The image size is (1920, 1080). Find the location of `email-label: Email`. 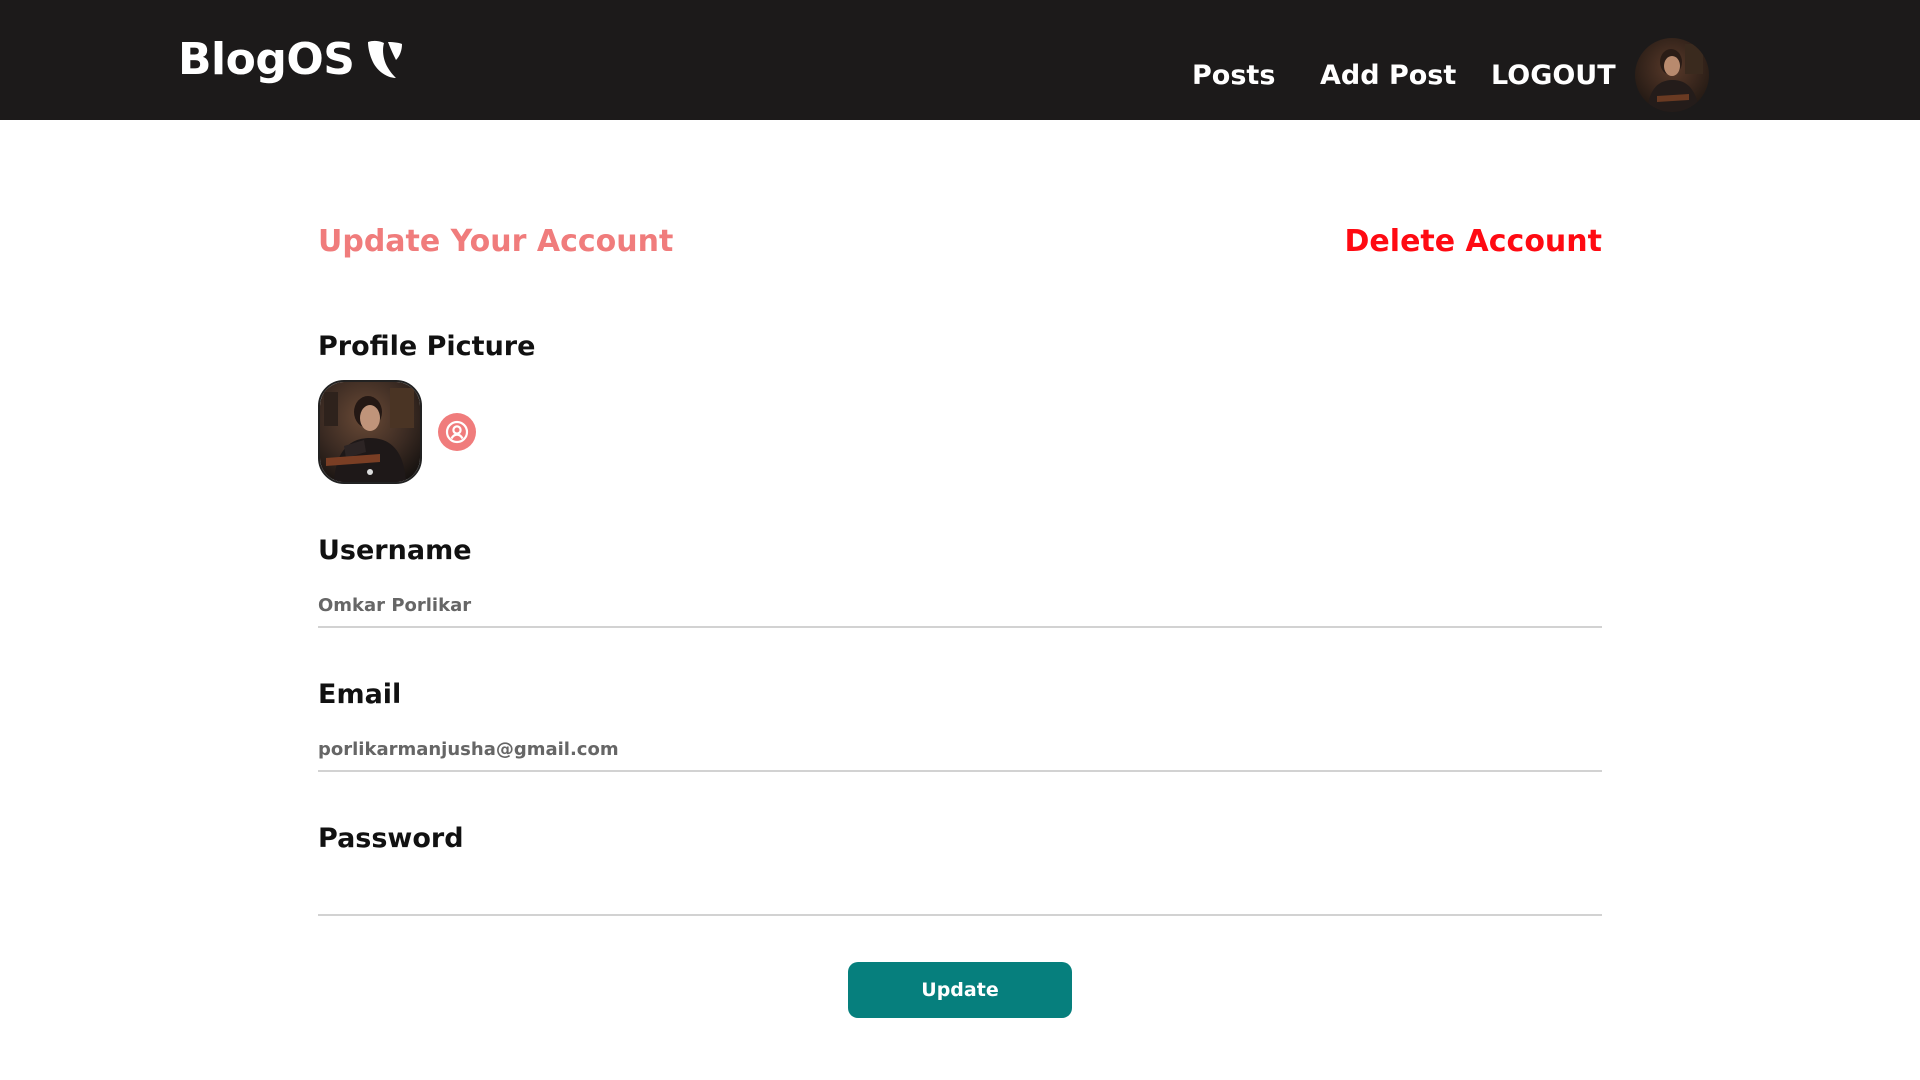

email-label: Email is located at coordinates (360, 694).